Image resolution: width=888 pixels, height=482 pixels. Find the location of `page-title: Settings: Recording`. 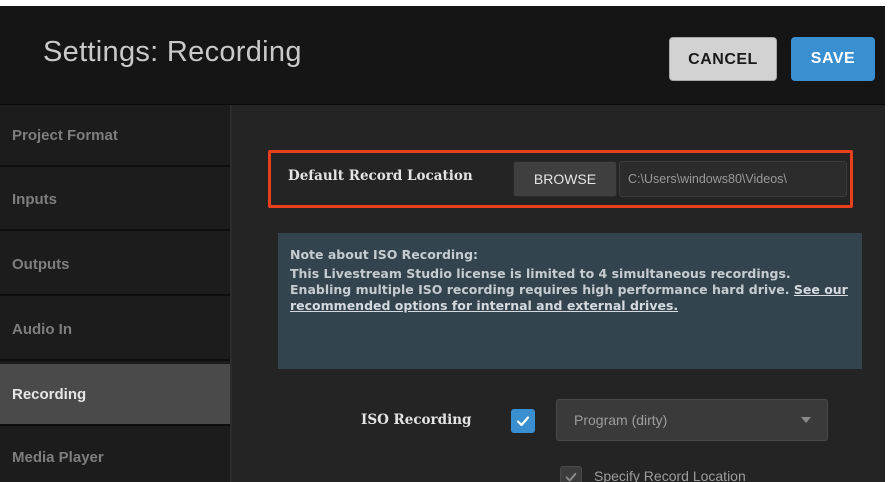

page-title: Settings: Recording is located at coordinates (172, 52).